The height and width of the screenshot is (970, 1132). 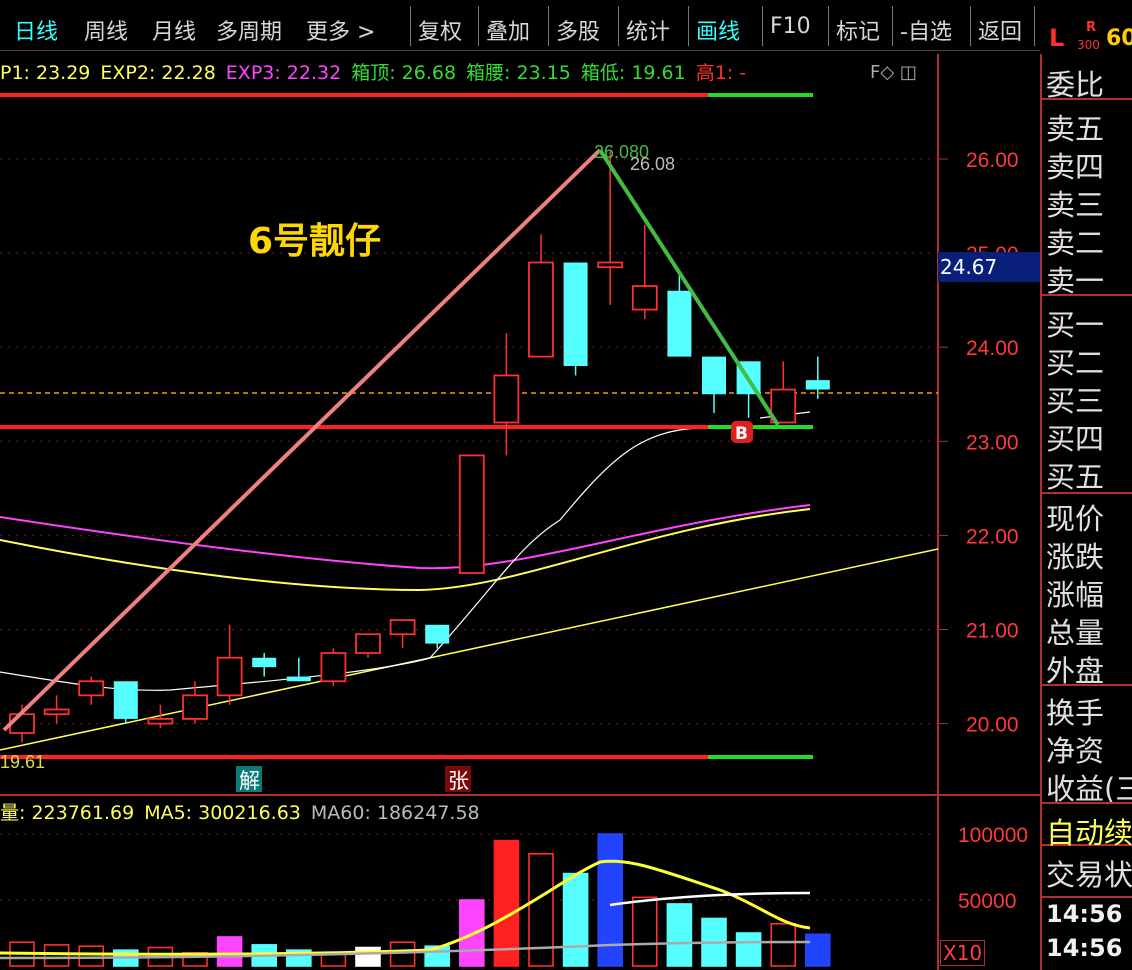 What do you see at coordinates (458, 781) in the screenshot?
I see `marker-zhang: 张` at bounding box center [458, 781].